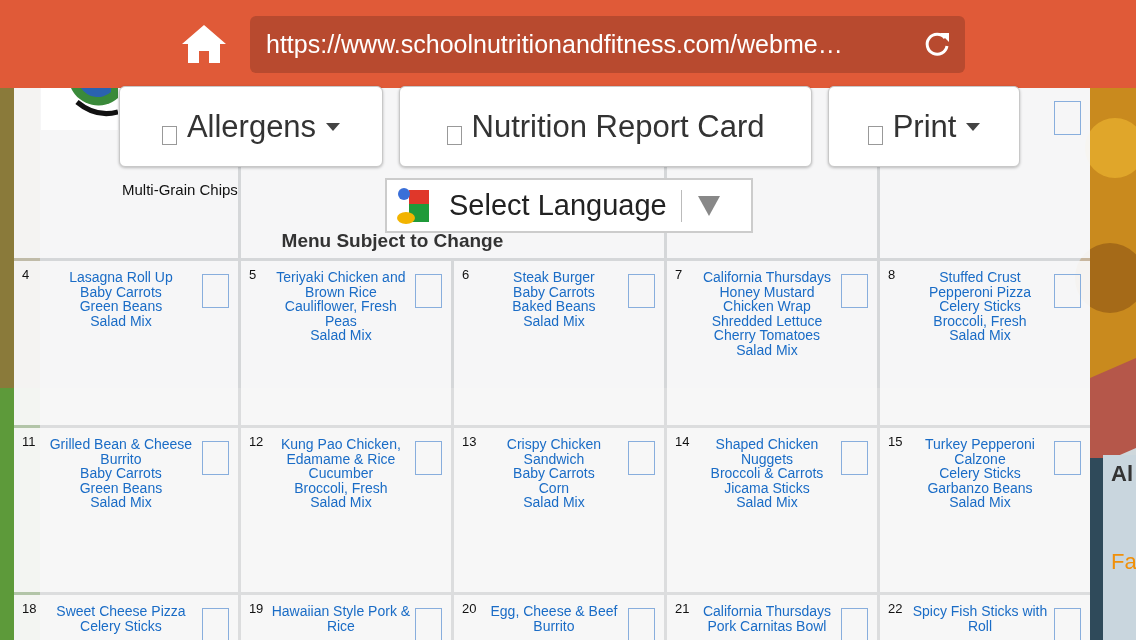 The image size is (1136, 640). Describe the element at coordinates (256, 608) in the screenshot. I see `day-number: 19` at that location.